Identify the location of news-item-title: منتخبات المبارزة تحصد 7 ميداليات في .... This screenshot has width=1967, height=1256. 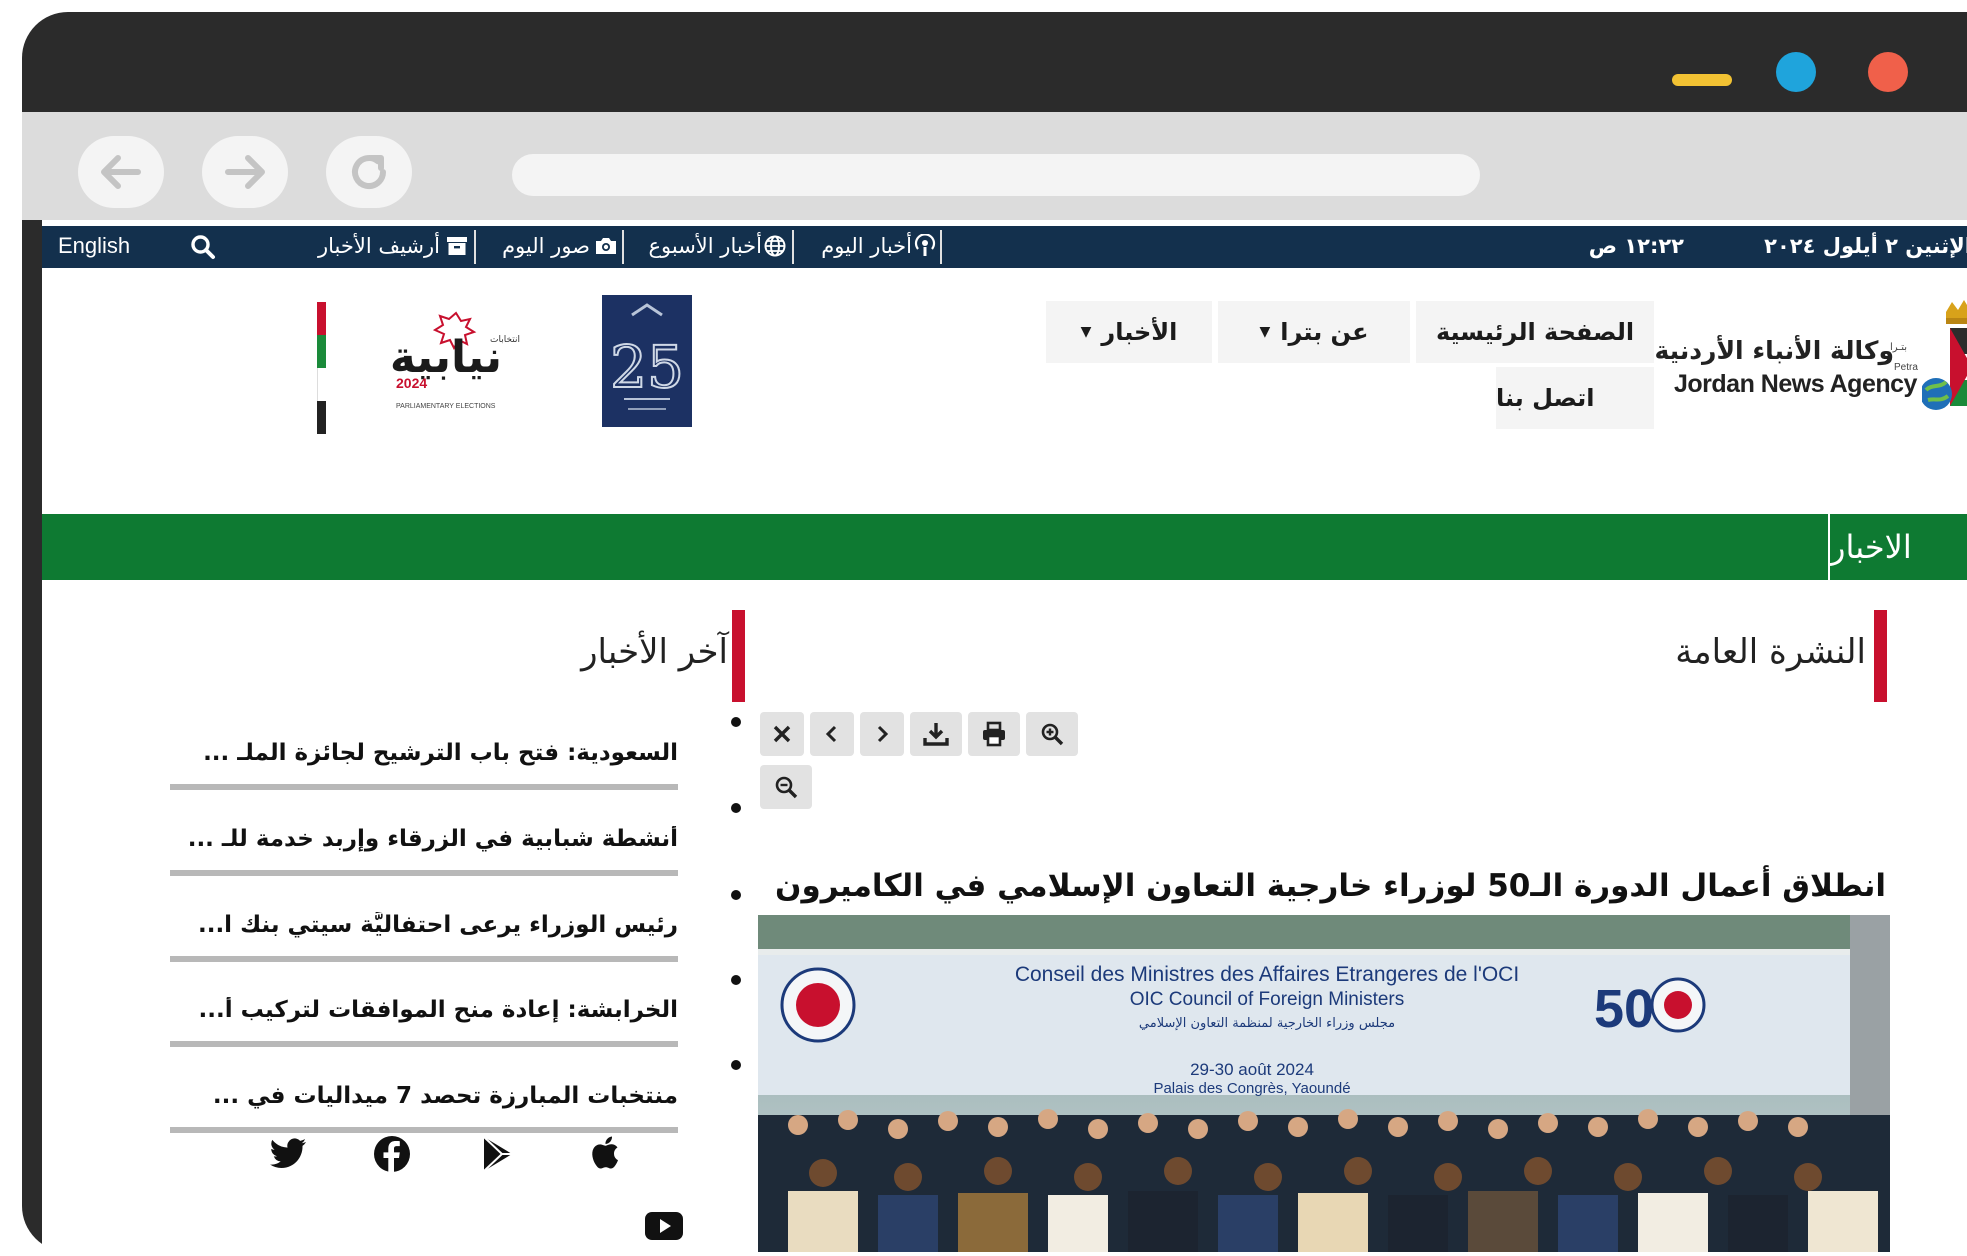
(445, 1096).